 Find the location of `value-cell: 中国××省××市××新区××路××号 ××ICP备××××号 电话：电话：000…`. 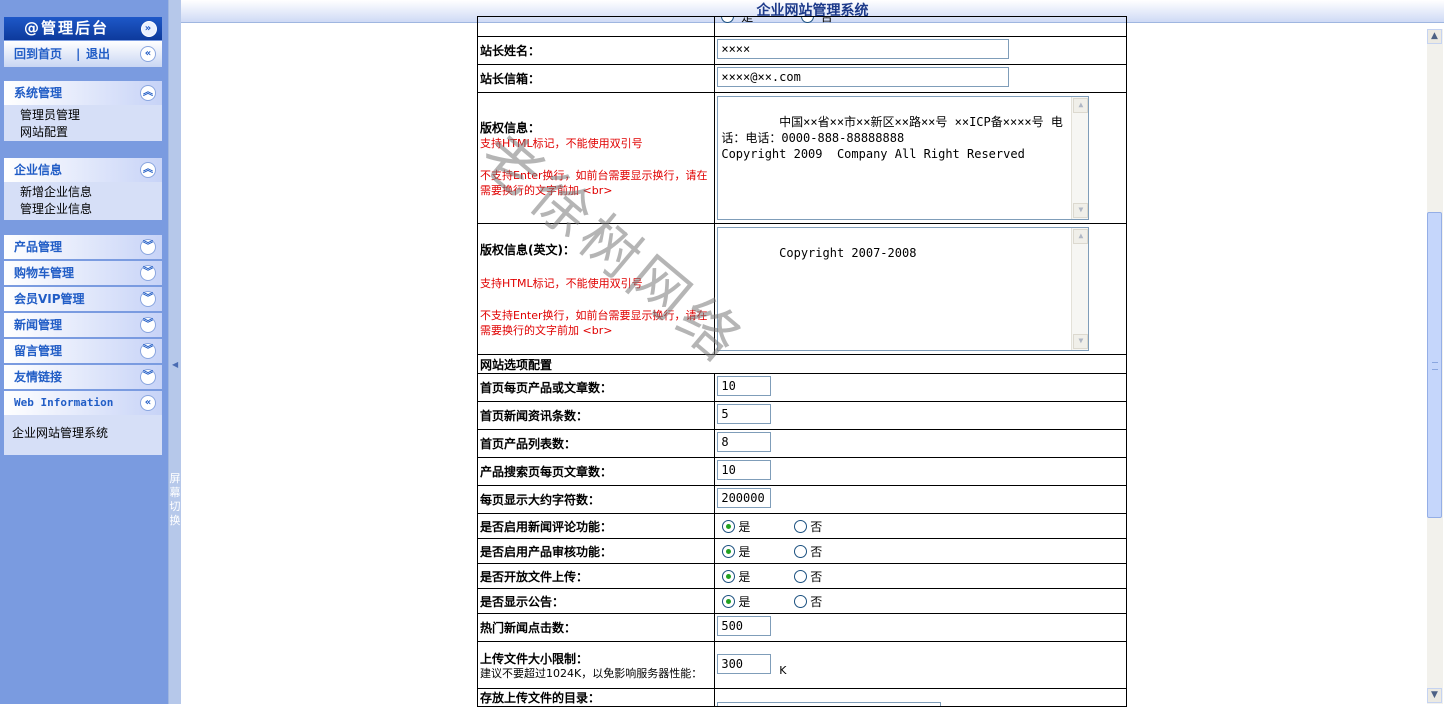

value-cell: 中国××省××市××新区××路××号 ××ICP备××××号 电话：电话：000… is located at coordinates (920, 158).